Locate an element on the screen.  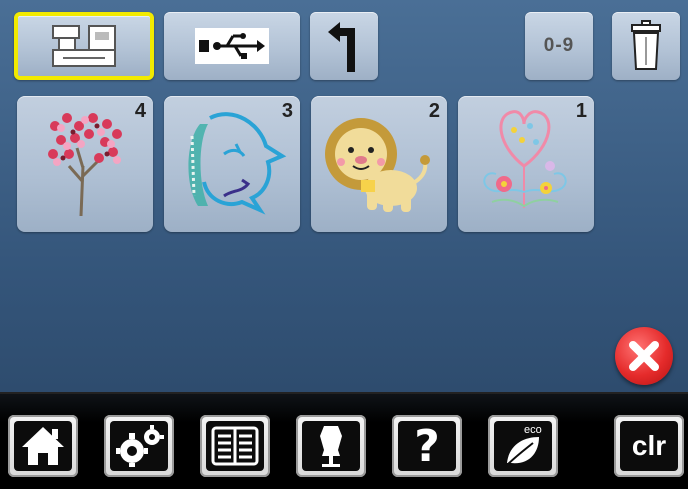
sort-button-label: 0-9 is located at coordinates (559, 45).